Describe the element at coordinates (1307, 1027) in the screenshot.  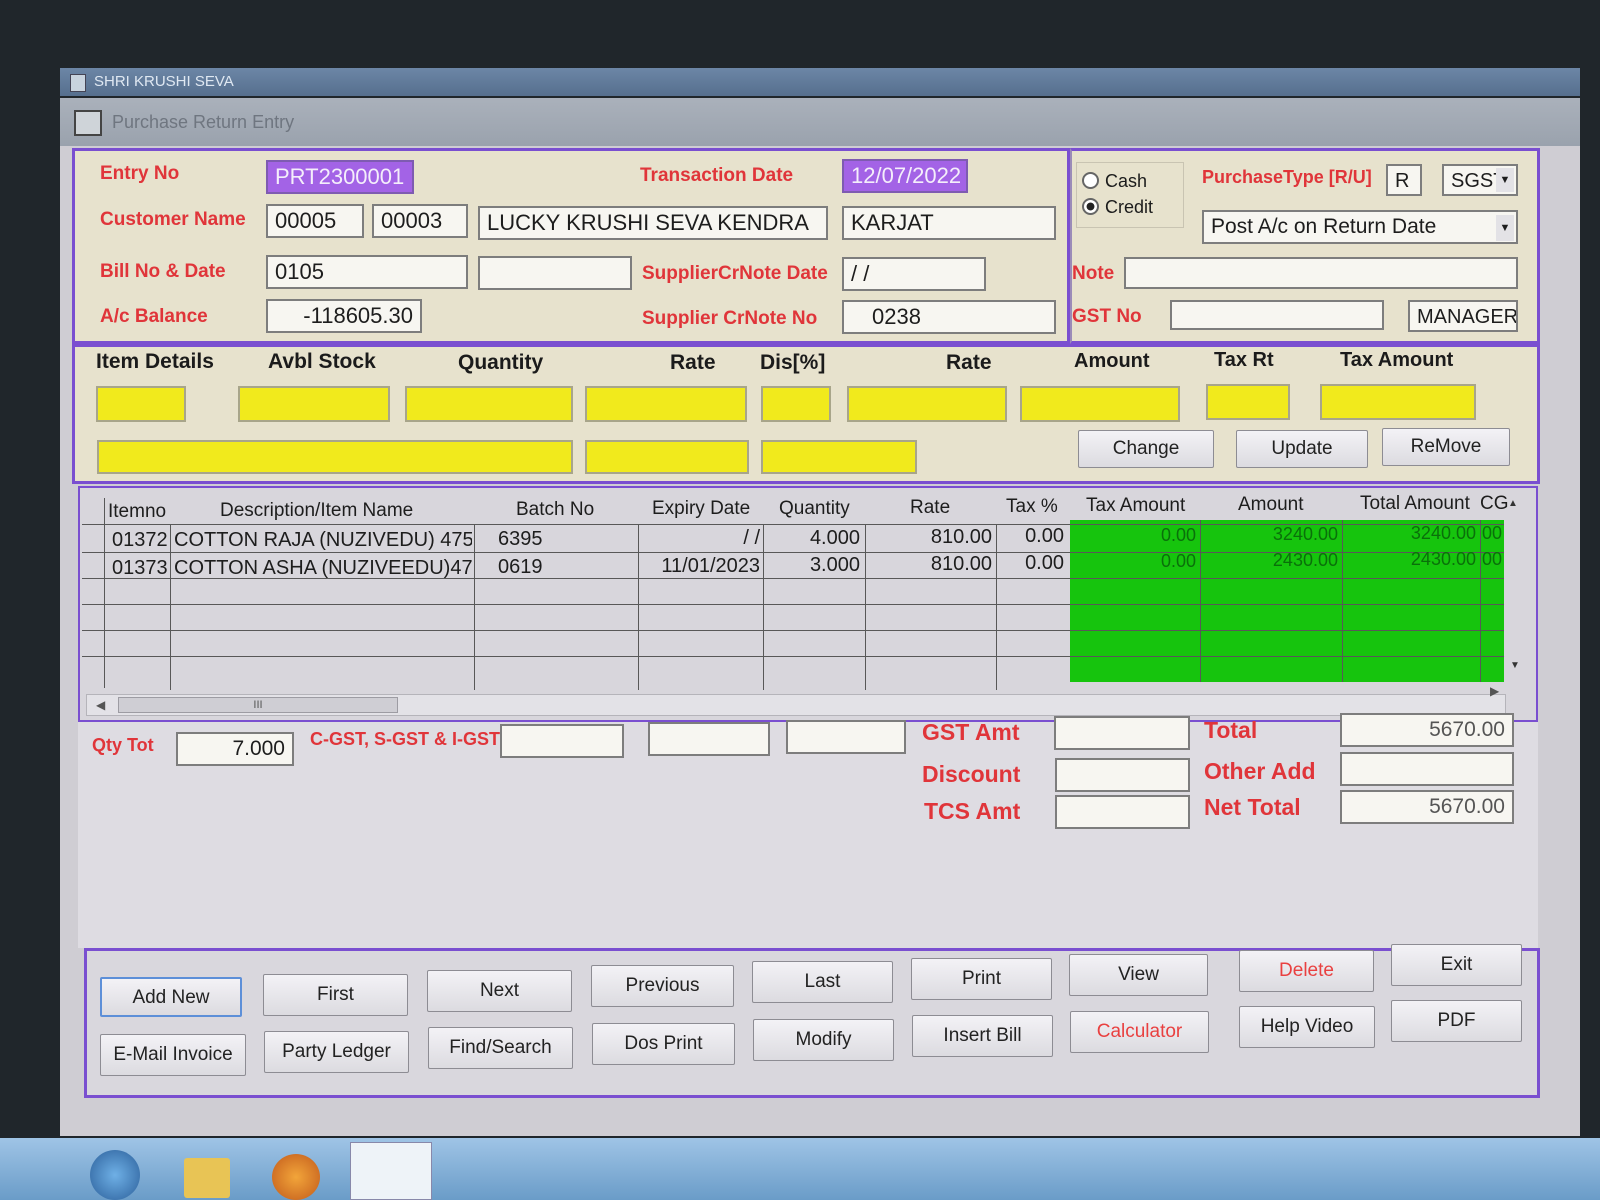
I see `help-video-button: Help Video` at that location.